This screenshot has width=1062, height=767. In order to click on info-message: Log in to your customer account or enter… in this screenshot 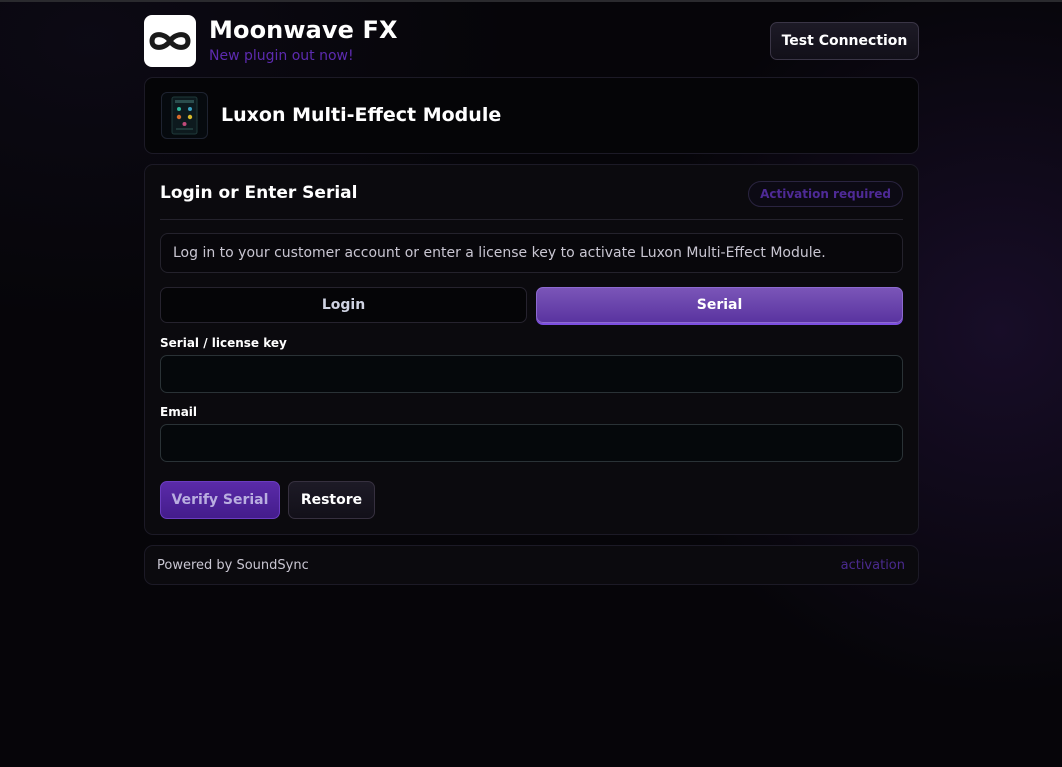, I will do `click(531, 253)`.